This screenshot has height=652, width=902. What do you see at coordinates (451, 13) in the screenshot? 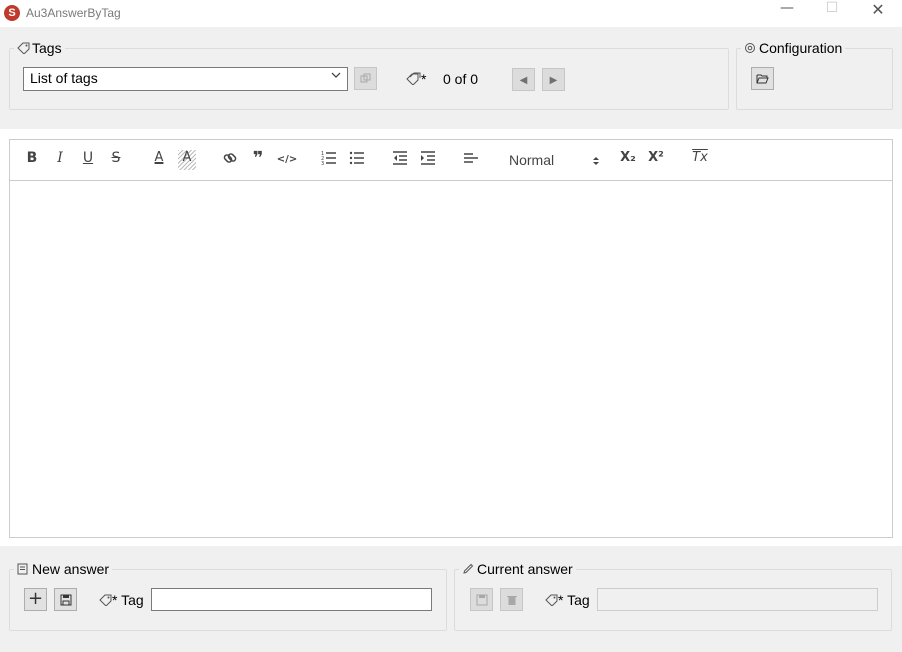
I see `title-bar: S Au3AnswerByTag — ☐ ✕` at bounding box center [451, 13].